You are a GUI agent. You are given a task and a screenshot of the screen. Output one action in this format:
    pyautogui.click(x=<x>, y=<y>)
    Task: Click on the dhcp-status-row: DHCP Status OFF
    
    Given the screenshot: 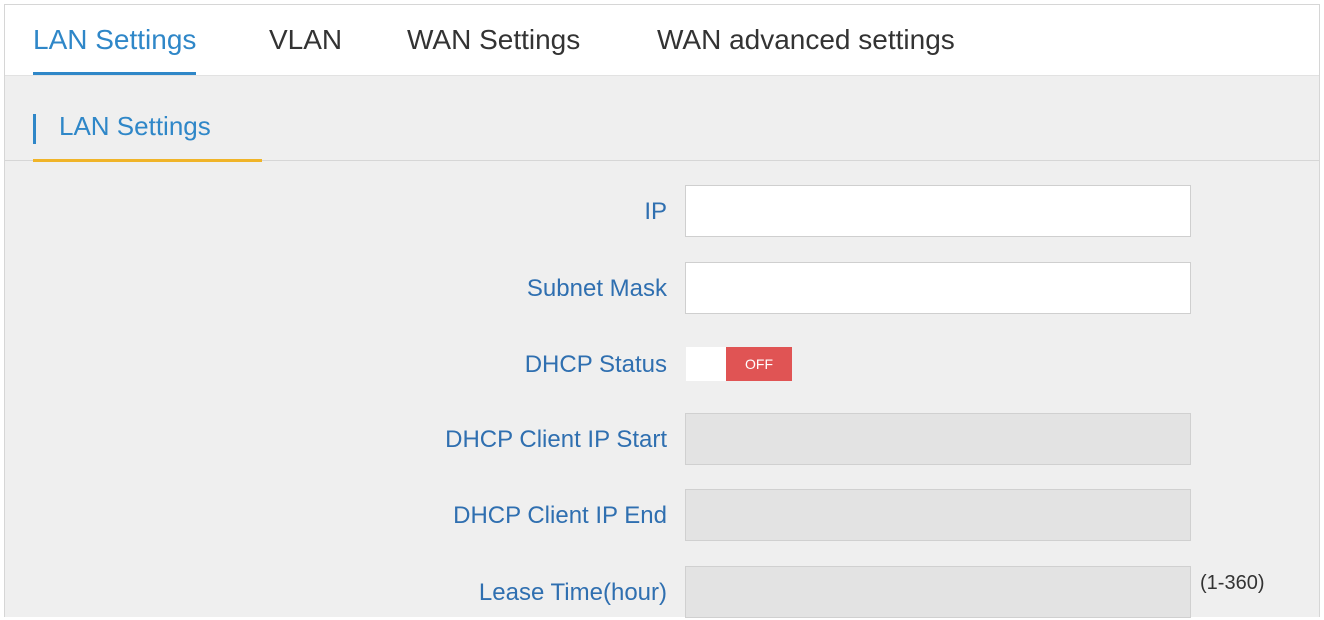 What is the action you would take?
    pyautogui.click(x=662, y=365)
    